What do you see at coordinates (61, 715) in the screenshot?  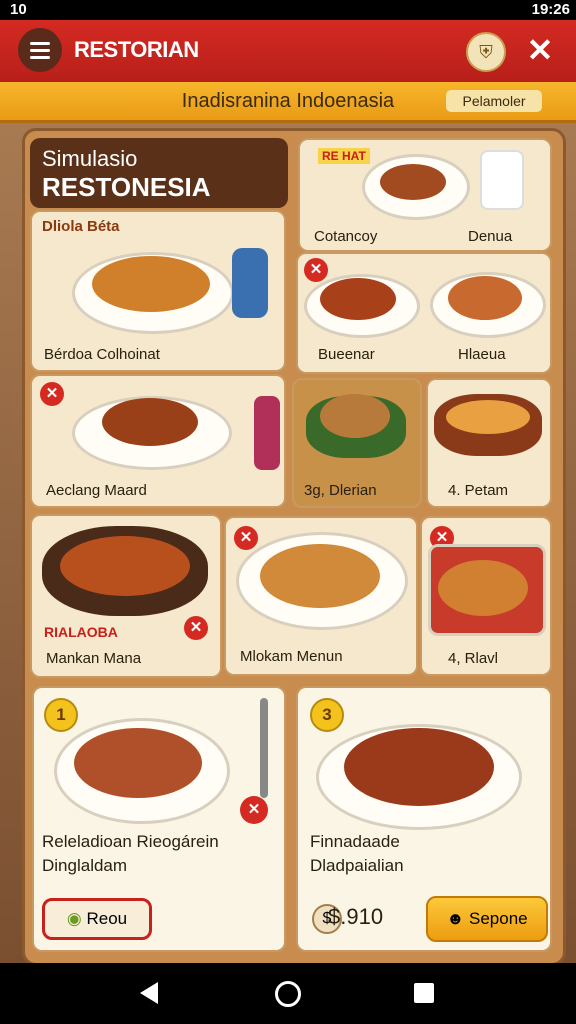 I see `rank-badge: 1` at bounding box center [61, 715].